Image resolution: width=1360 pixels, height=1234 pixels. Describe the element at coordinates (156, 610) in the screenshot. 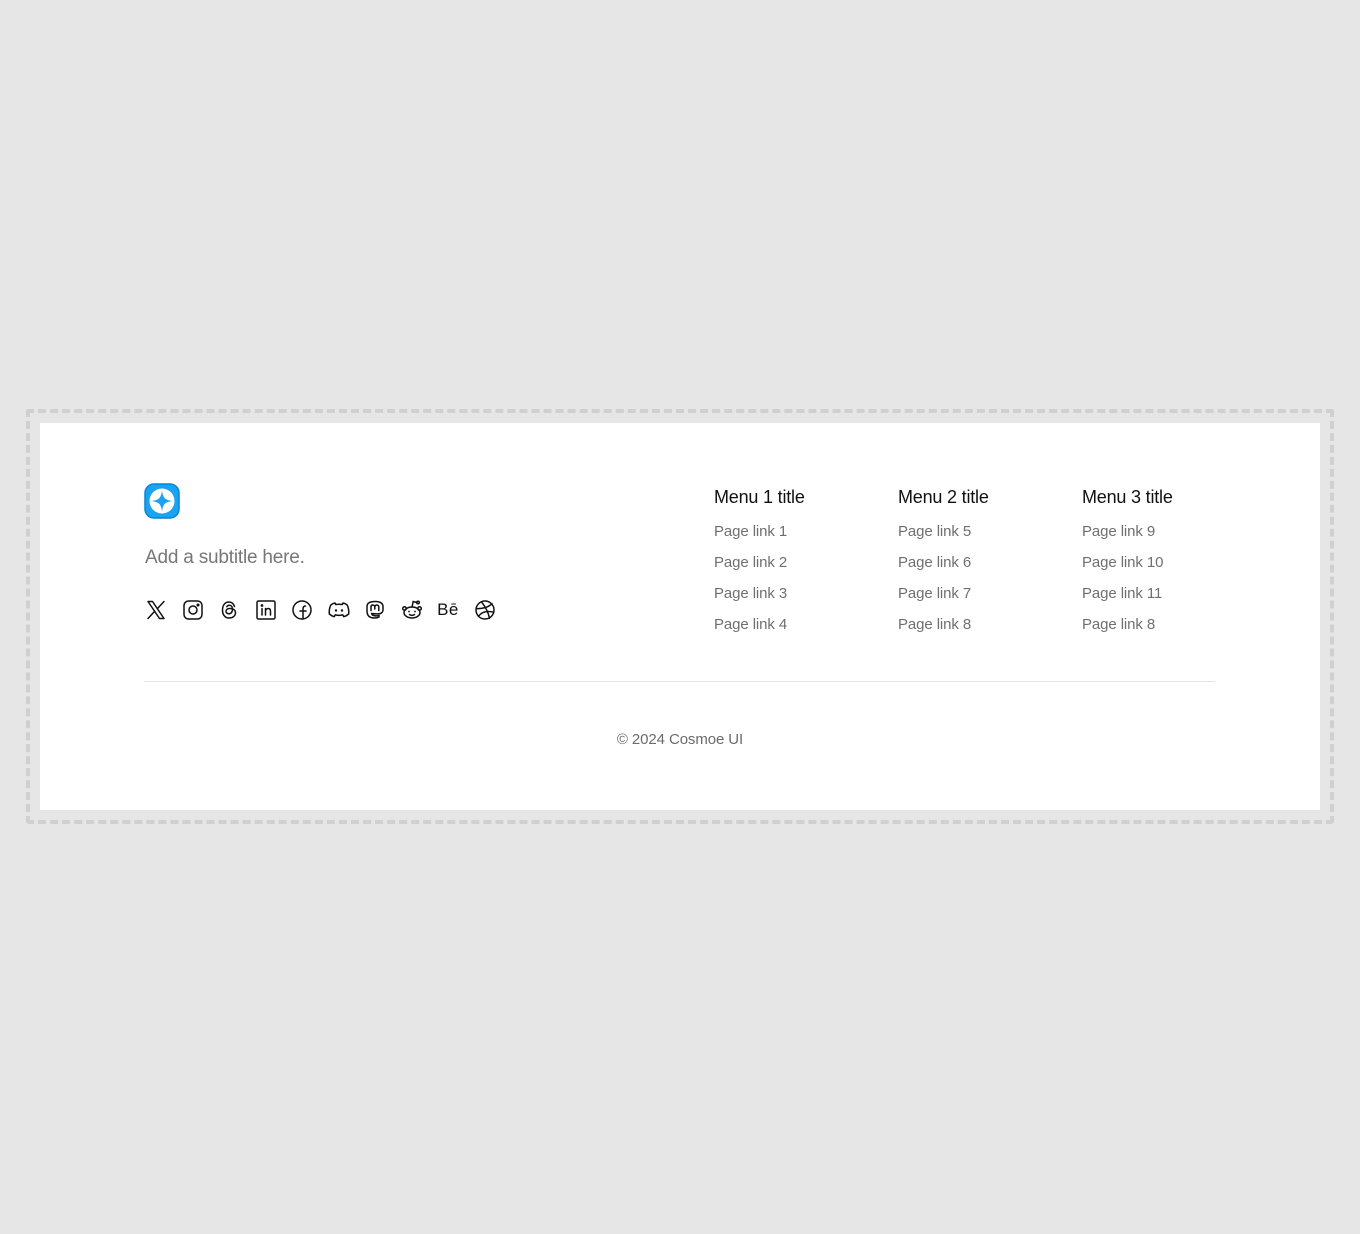

I see `x-icon` at that location.